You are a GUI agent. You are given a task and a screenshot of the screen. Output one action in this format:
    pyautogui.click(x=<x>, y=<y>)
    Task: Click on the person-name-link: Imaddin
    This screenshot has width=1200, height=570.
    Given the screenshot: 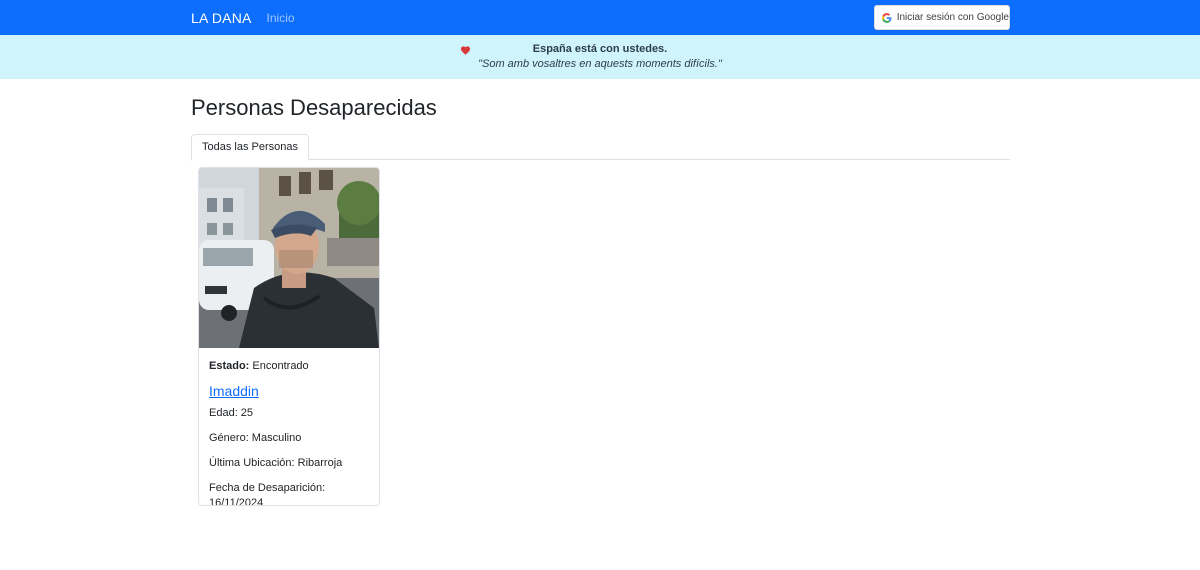 What is the action you would take?
    pyautogui.click(x=234, y=391)
    